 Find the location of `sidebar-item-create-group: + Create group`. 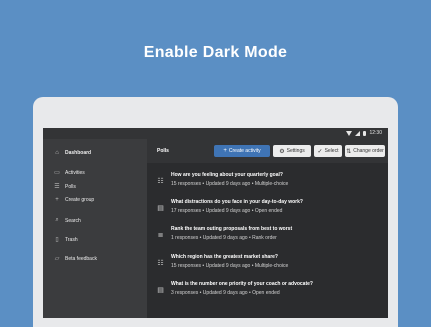

sidebar-item-create-group: + Create group is located at coordinates (74, 200).